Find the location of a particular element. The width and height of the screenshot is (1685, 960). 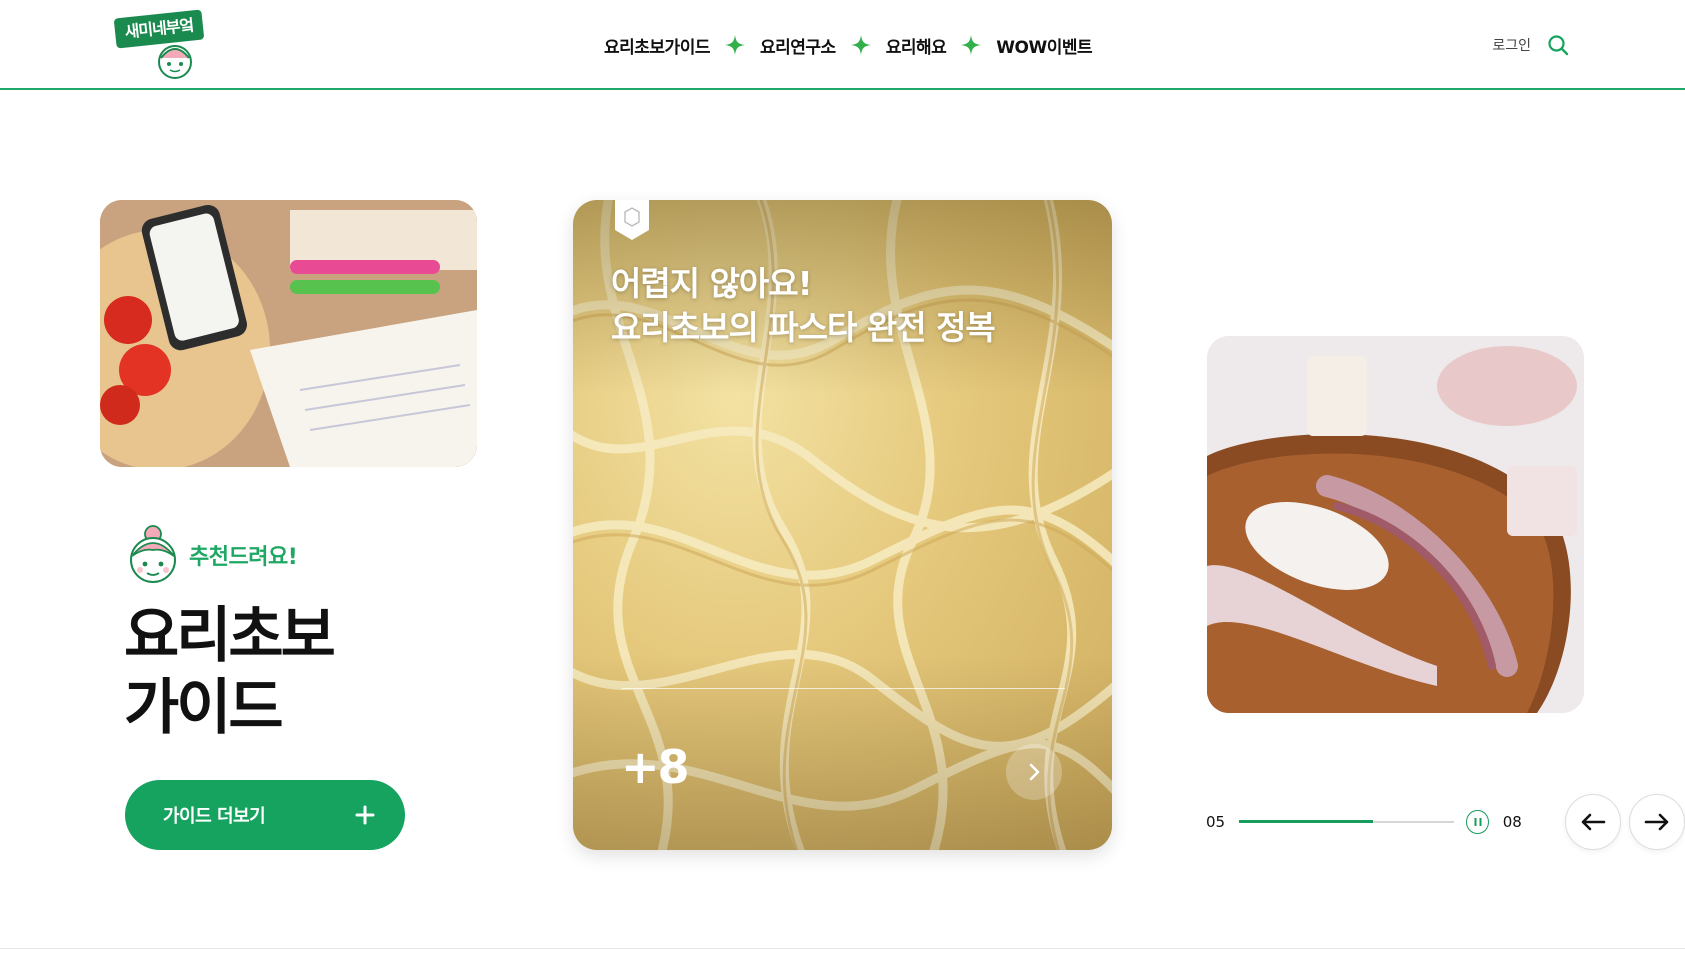

pause-button is located at coordinates (1477, 822).